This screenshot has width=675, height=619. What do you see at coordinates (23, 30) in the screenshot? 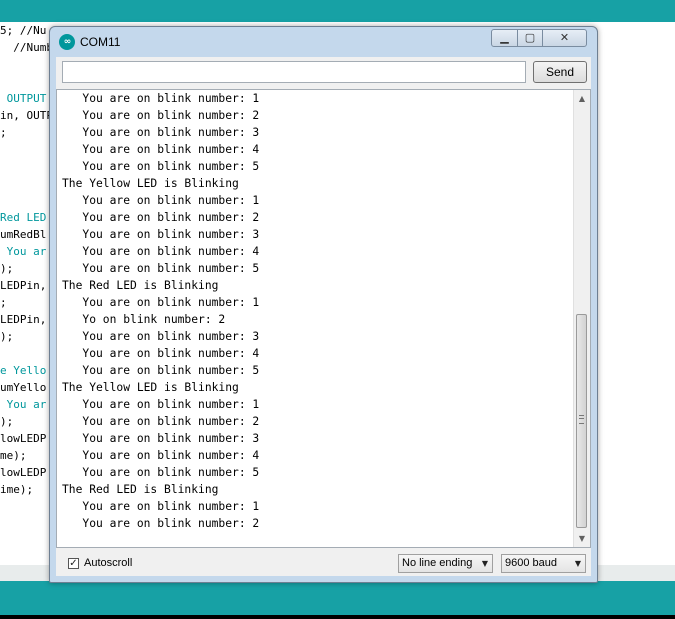
I see `code-line: 5; //Nu` at bounding box center [23, 30].